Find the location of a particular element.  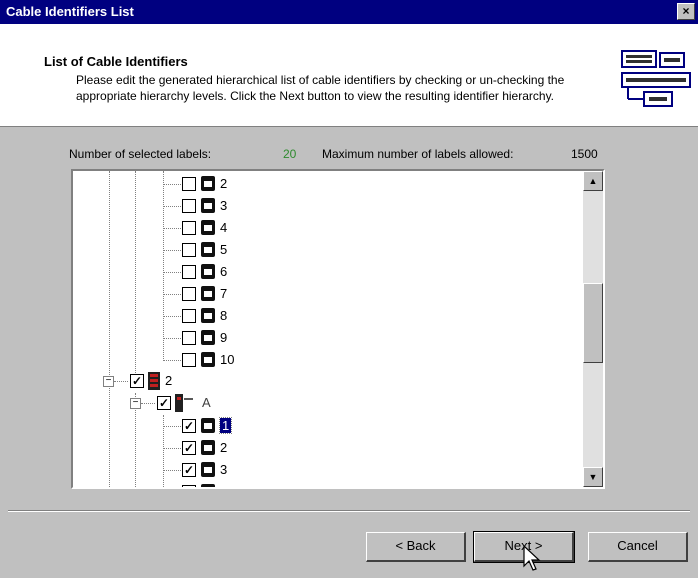

vertical-scrollbar: ▲ ▼ is located at coordinates (593, 329).